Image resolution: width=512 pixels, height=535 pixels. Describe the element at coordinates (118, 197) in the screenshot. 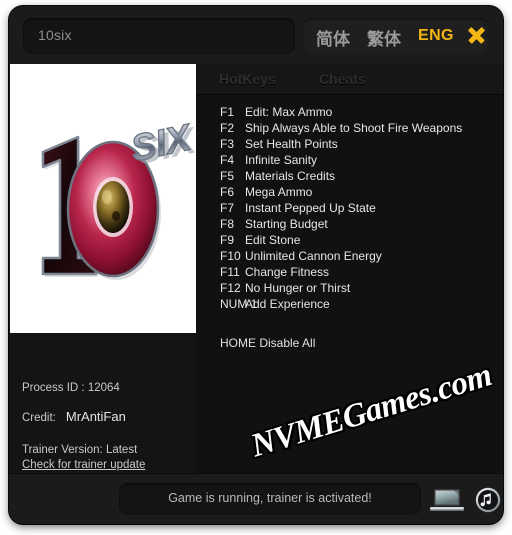

I see `game-logo: SIX SIX` at that location.